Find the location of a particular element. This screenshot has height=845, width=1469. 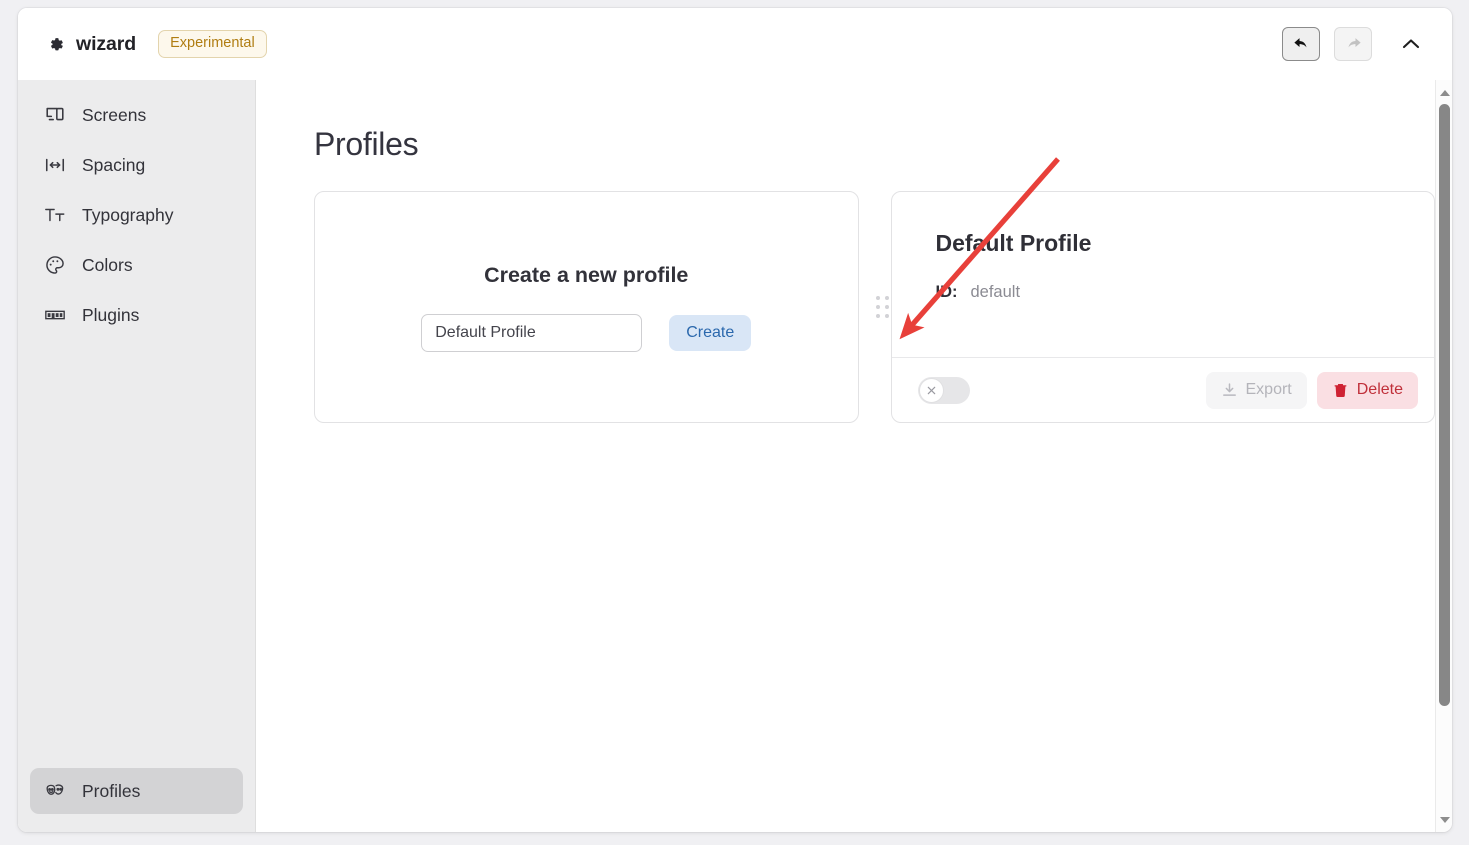

chevron-up-icon is located at coordinates (1411, 44).